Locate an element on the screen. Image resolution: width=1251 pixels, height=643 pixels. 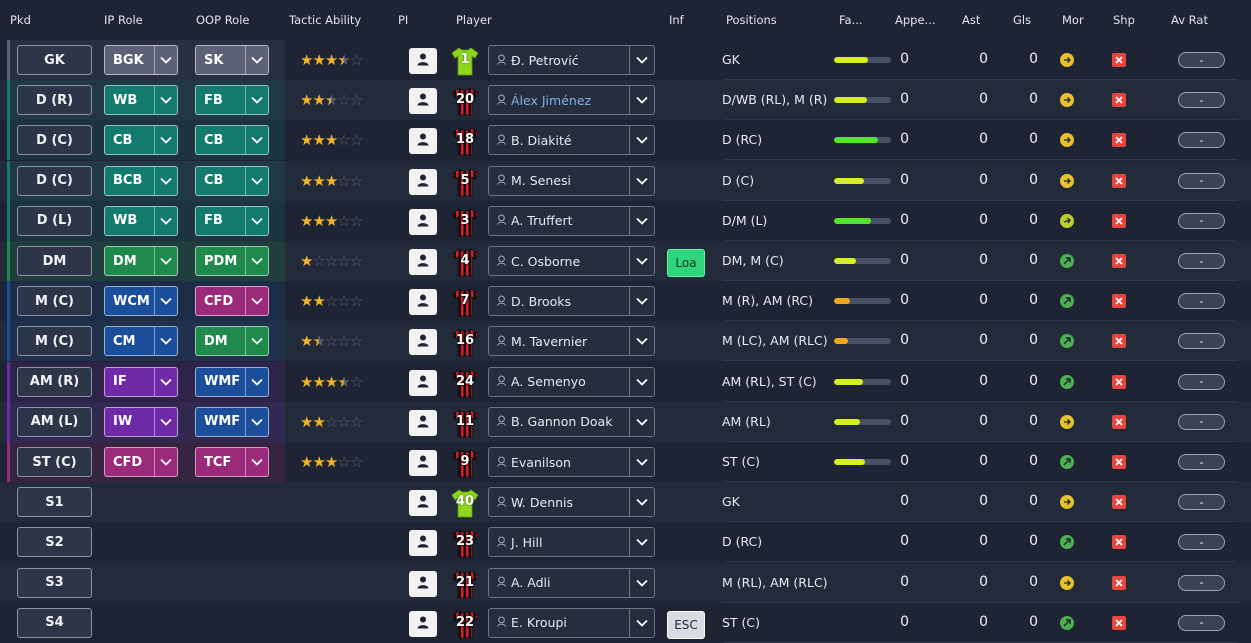
player-select: Álex Jiménez is located at coordinates (571, 100).